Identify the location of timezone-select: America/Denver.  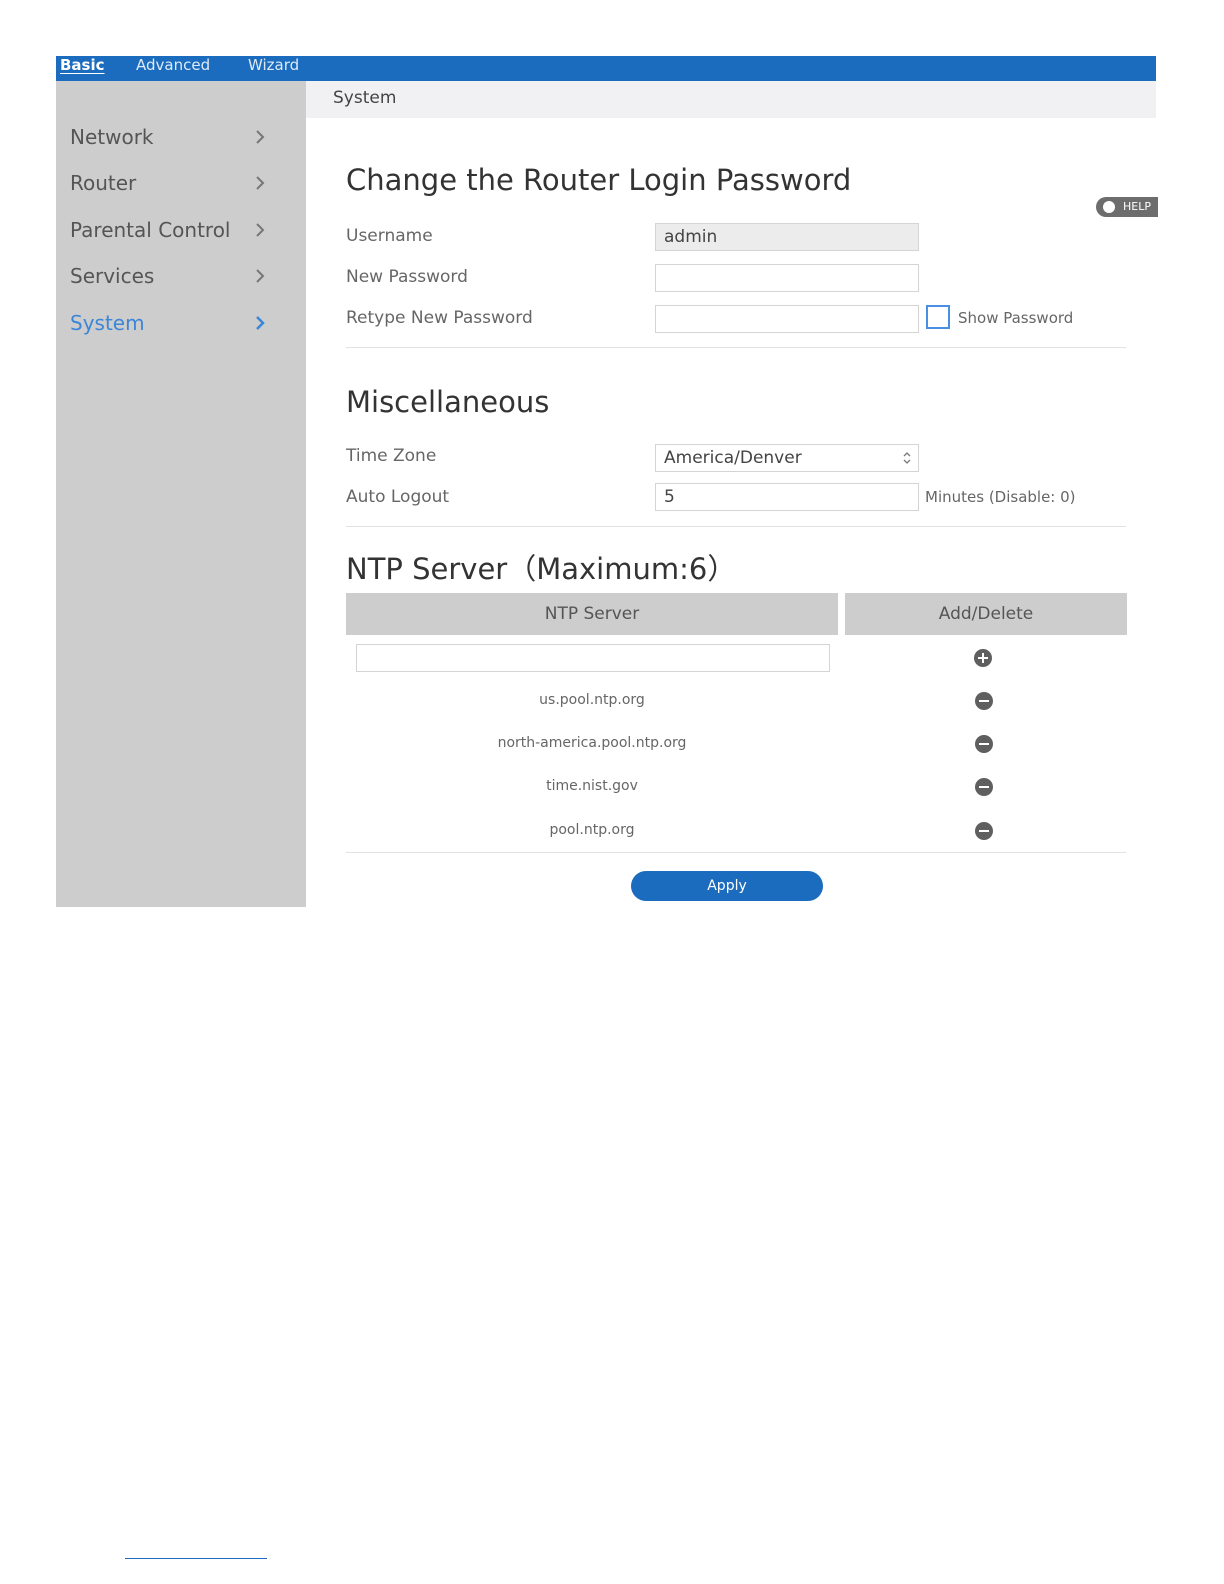
(787, 458).